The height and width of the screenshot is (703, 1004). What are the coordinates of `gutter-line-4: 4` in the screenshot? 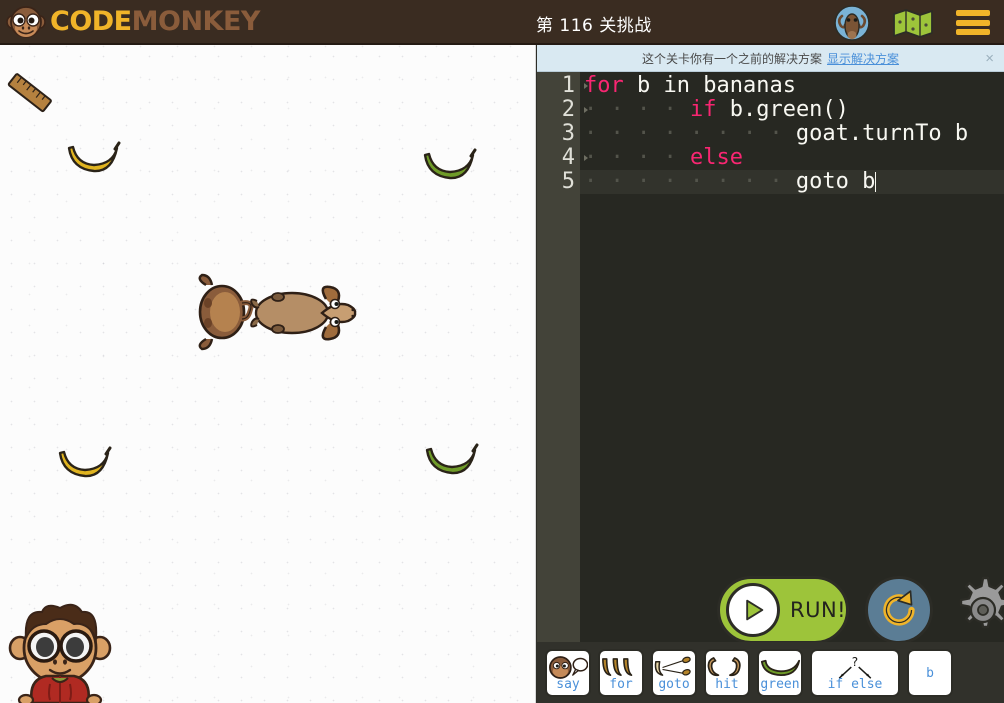 It's located at (562, 157).